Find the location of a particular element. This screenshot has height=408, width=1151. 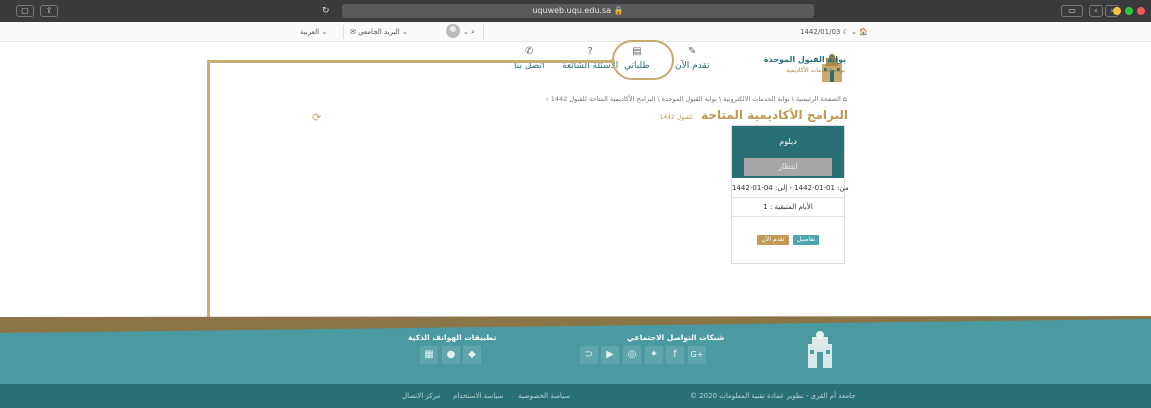

program-dates: من: 01-01-1442 - إلى: 04-01-1442 is located at coordinates (790, 188).